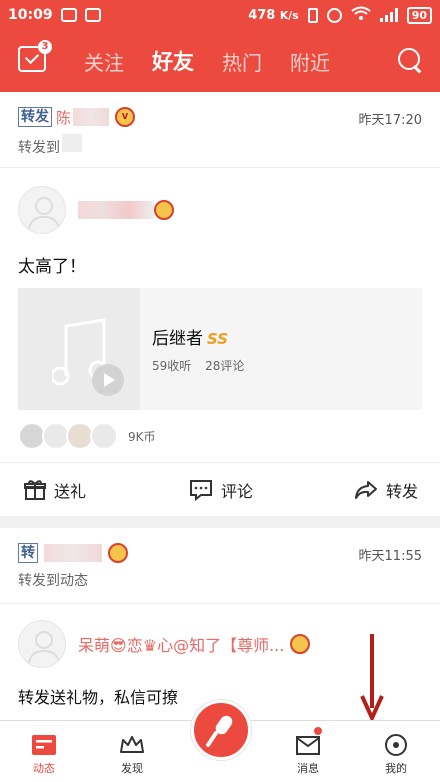  Describe the element at coordinates (225, 366) in the screenshot. I see `comment-count: 28评论` at that location.